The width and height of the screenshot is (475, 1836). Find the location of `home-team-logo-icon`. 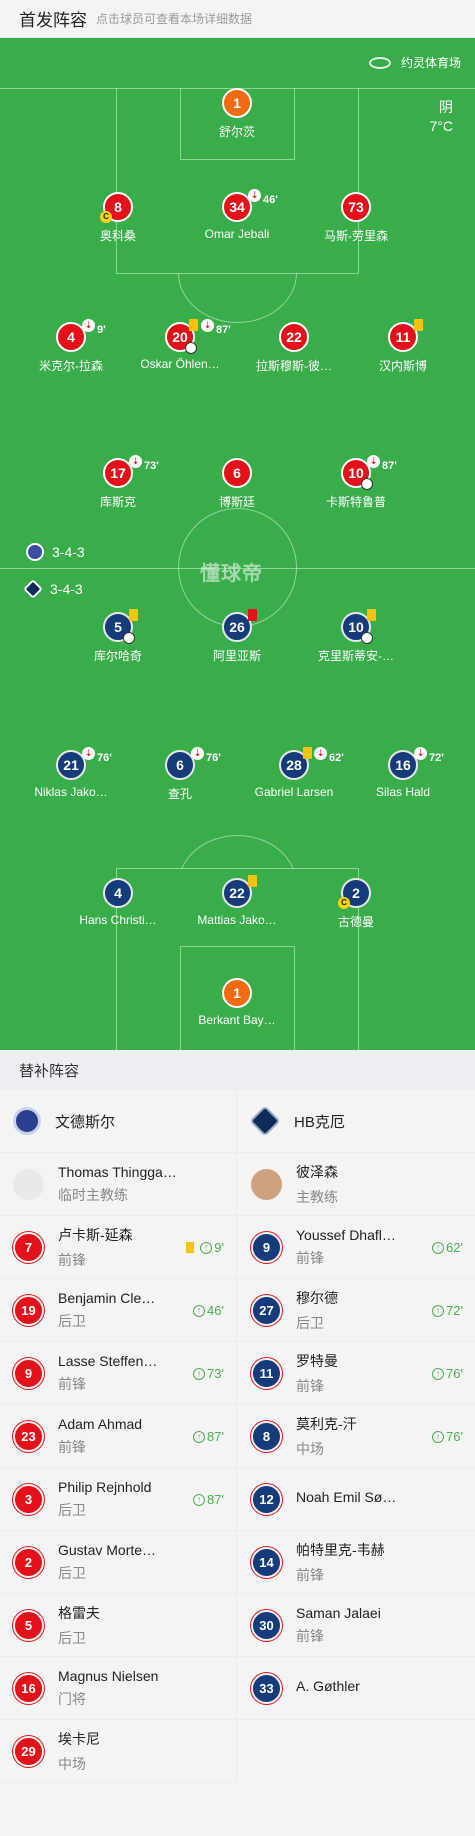

home-team-logo-icon is located at coordinates (27, 1121).